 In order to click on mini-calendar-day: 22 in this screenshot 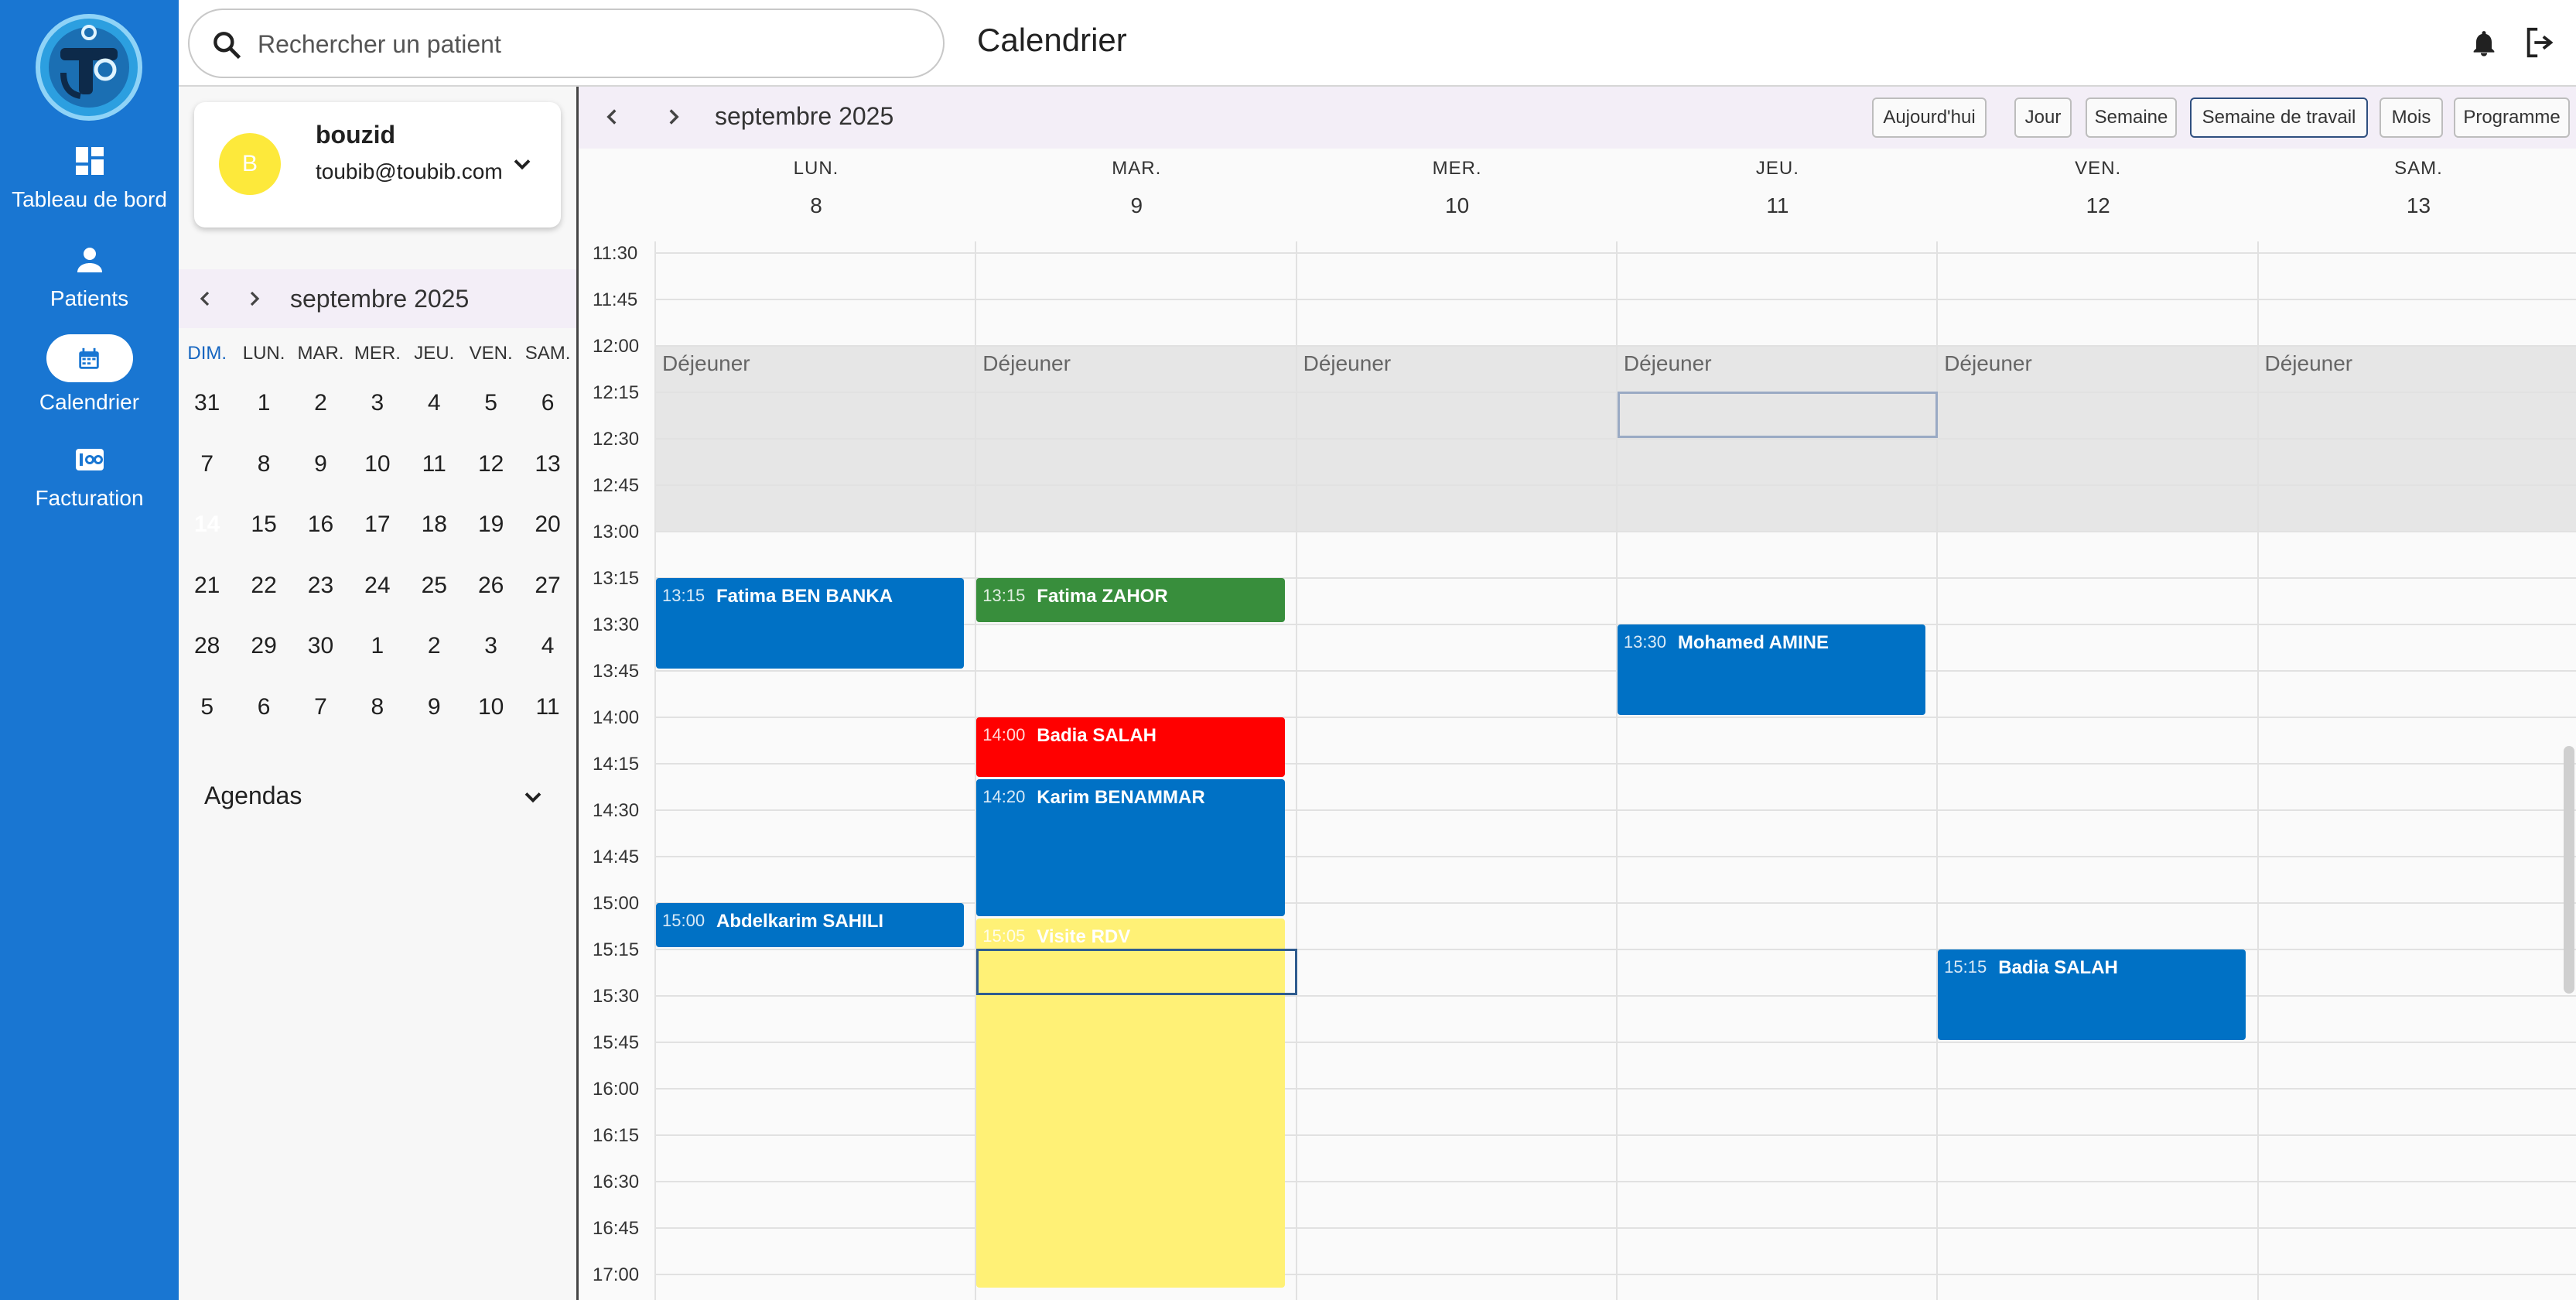, I will do `click(263, 586)`.